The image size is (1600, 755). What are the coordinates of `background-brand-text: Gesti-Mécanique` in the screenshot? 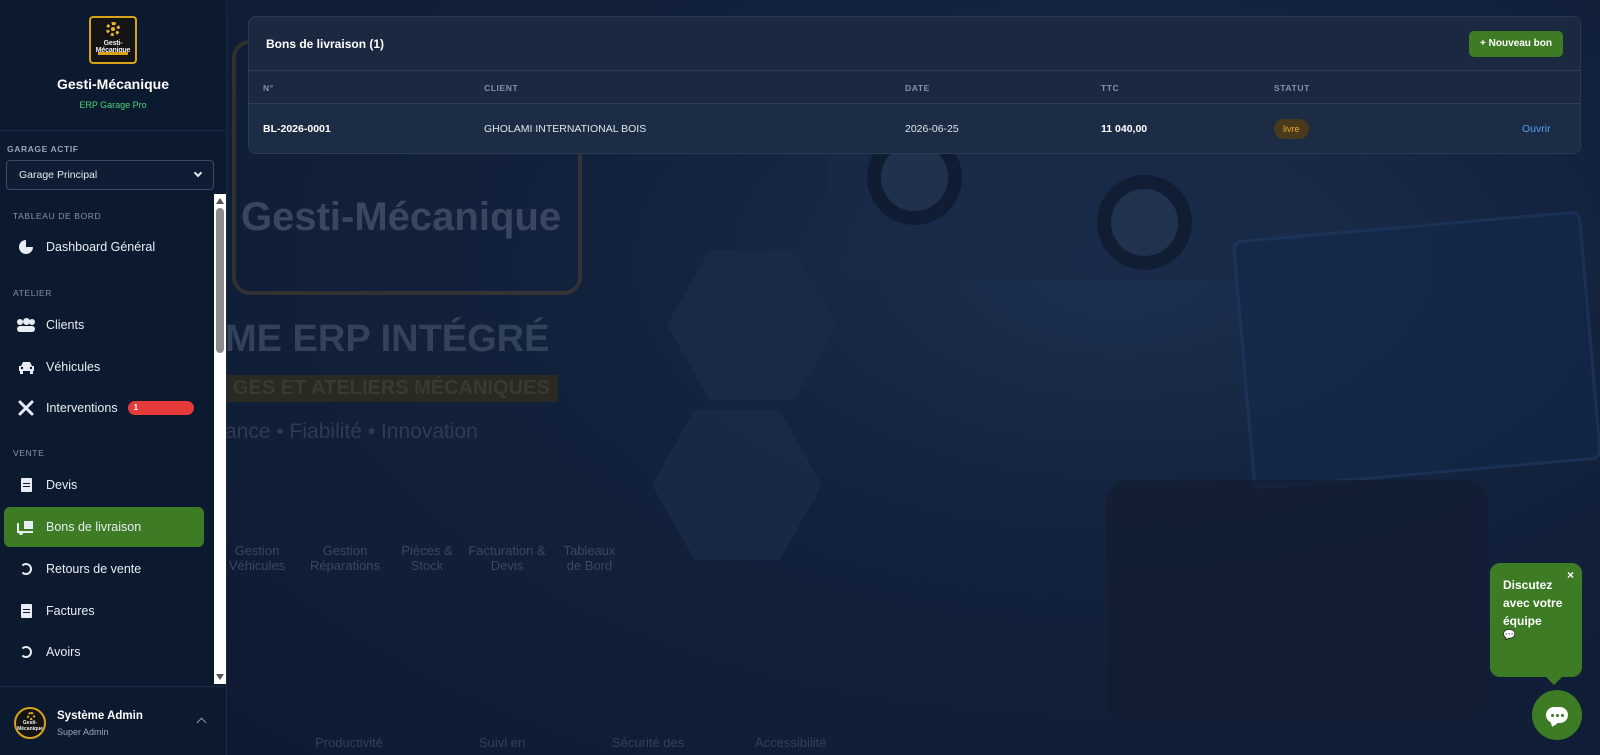 It's located at (401, 217).